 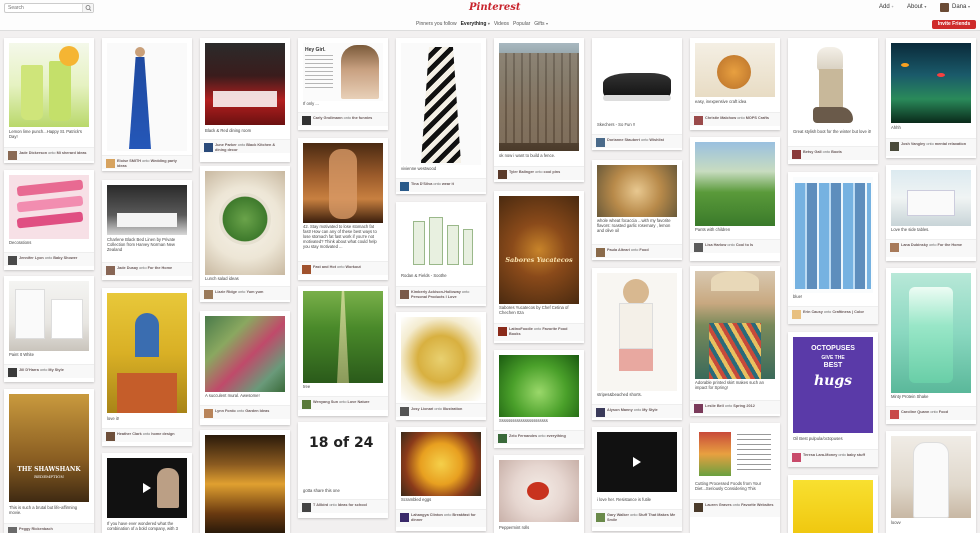 What do you see at coordinates (359, 402) in the screenshot?
I see `board-name: Love Nature` at bounding box center [359, 402].